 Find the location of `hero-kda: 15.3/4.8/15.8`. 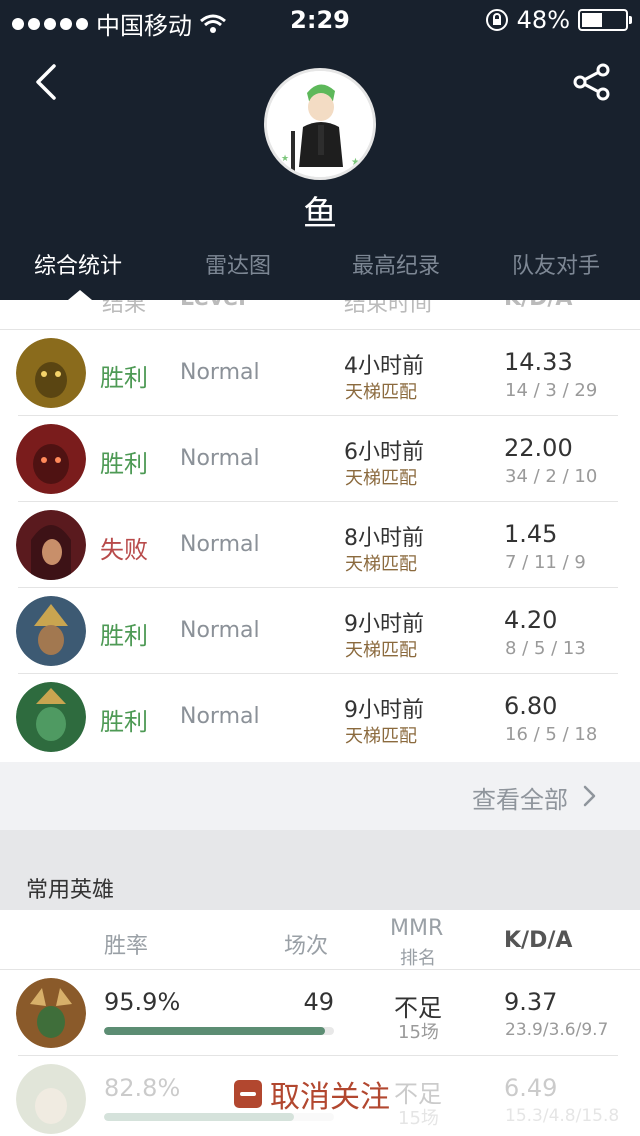

hero-kda: 15.3/4.8/15.8 is located at coordinates (562, 1116).